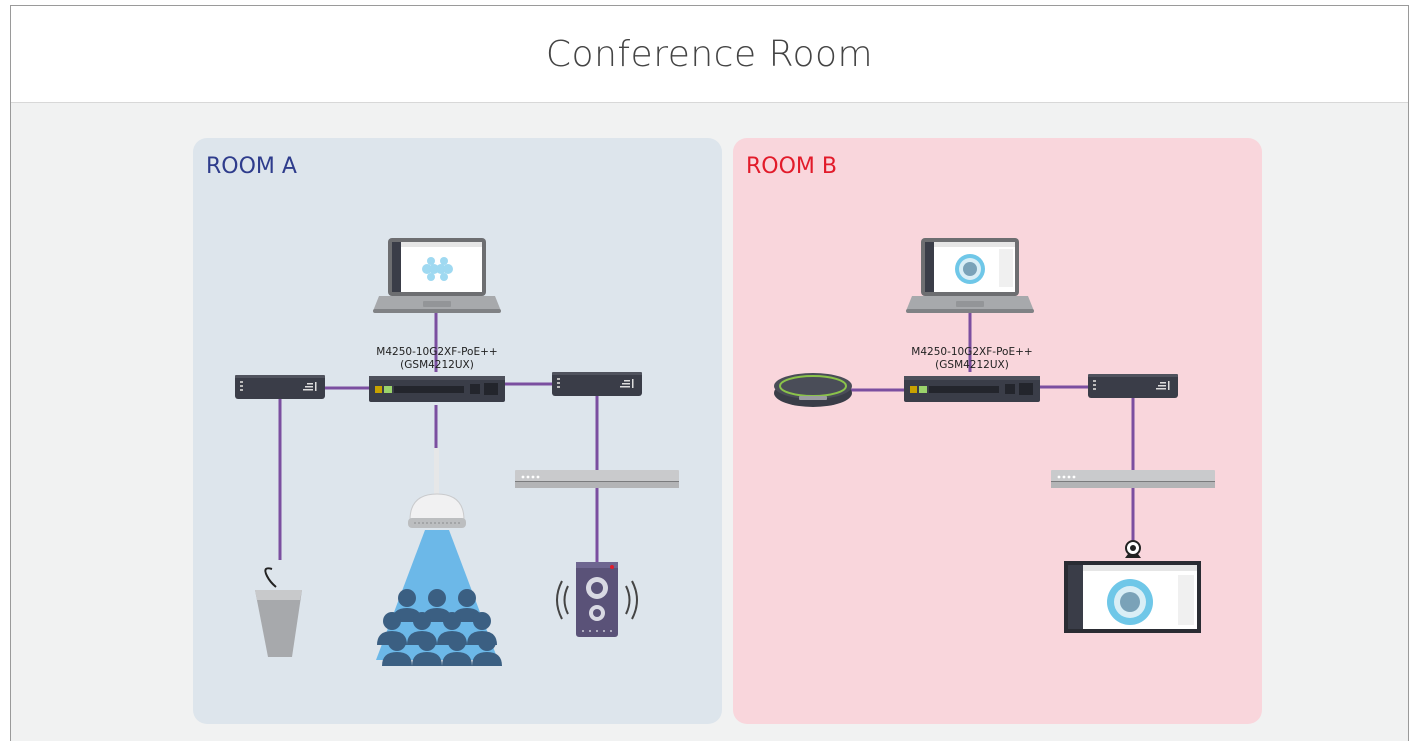 This screenshot has height=741, width=1411. I want to click on room-b-switch-label: M4250-10G2XF-PoE++ (GSM4212UX), so click(972, 359).